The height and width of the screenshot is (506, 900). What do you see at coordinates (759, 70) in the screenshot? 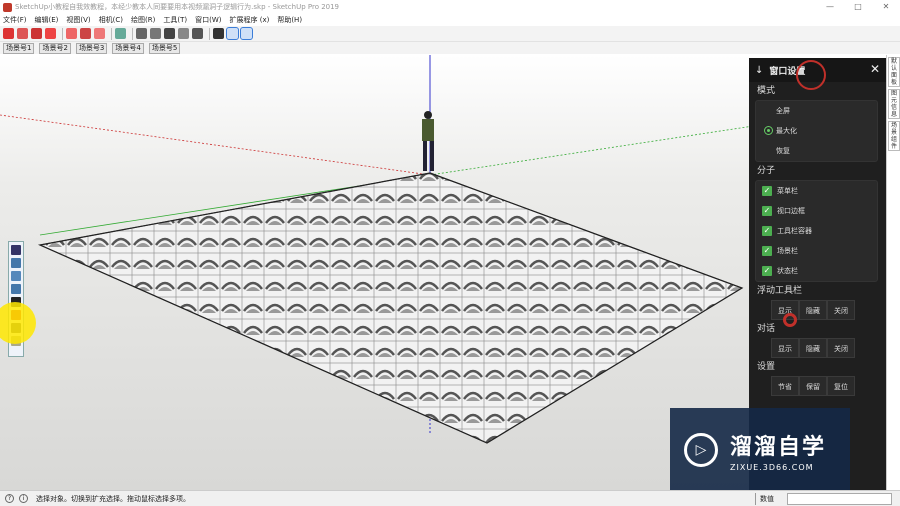
I see `arrow-down-icon: ↓` at bounding box center [759, 70].